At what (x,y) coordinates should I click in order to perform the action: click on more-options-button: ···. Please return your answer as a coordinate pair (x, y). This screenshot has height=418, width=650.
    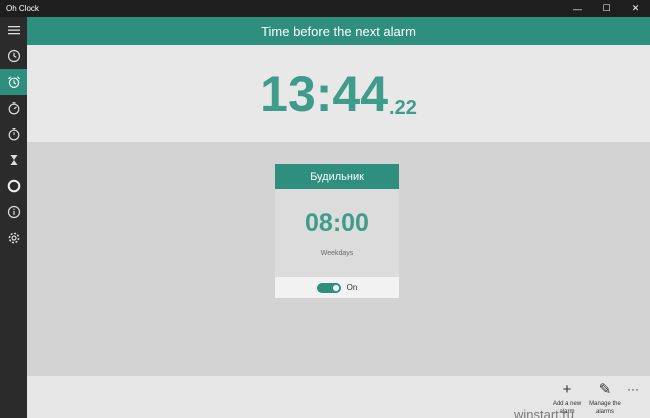
    Looking at the image, I should click on (633, 389).